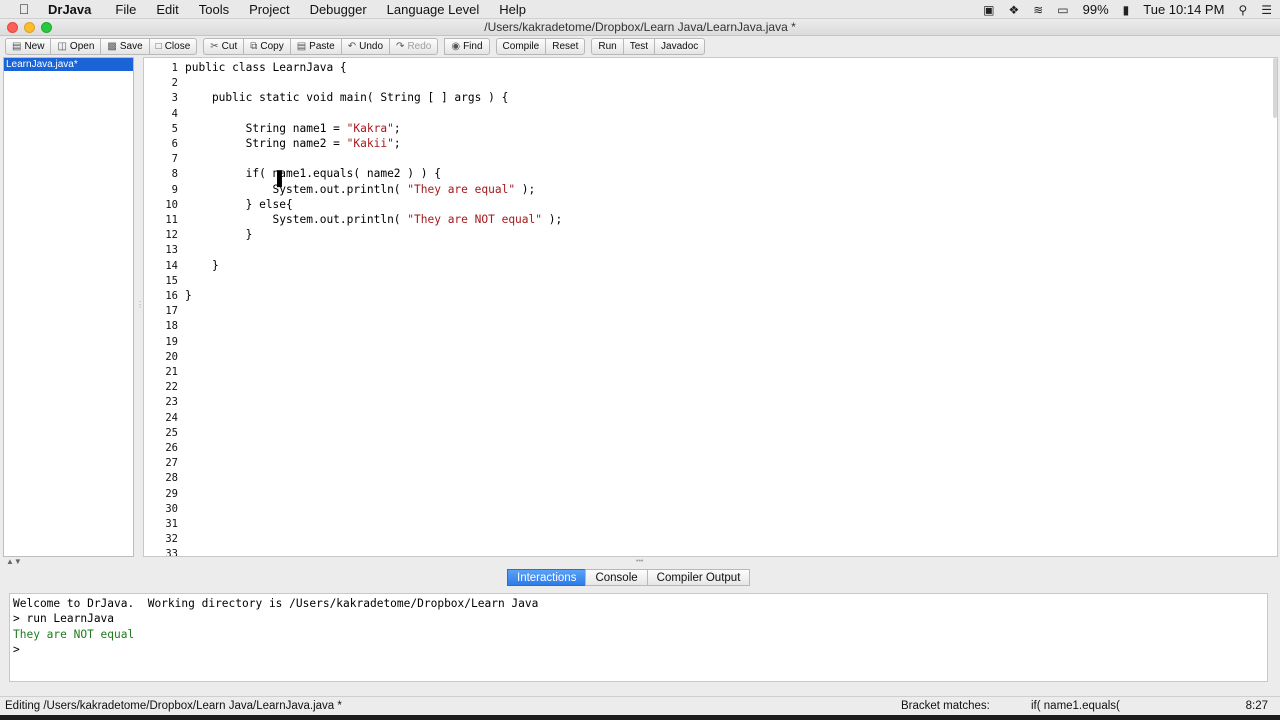 The height and width of the screenshot is (720, 1280). Describe the element at coordinates (467, 46) in the screenshot. I see `find-button: ◉ Find` at that location.